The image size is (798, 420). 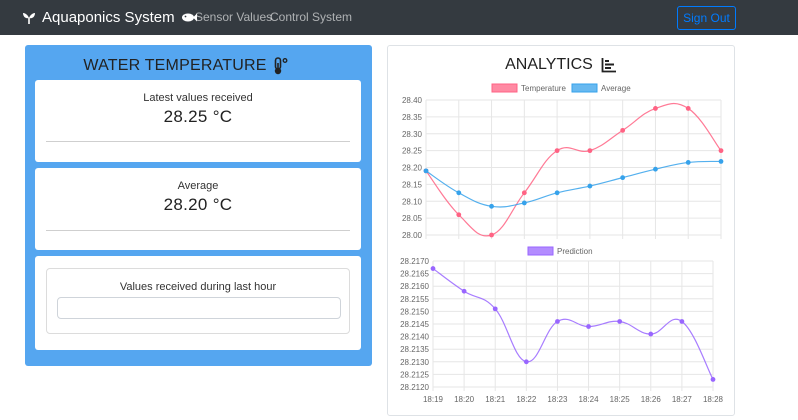 I want to click on y-tick-label: 28.2160, so click(x=414, y=286).